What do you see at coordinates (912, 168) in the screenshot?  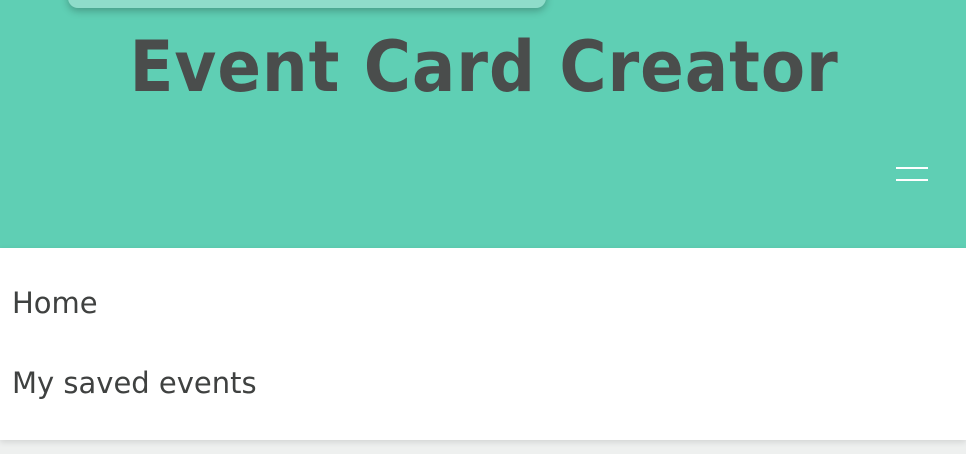 I see `hamburger-menu-icon` at bounding box center [912, 168].